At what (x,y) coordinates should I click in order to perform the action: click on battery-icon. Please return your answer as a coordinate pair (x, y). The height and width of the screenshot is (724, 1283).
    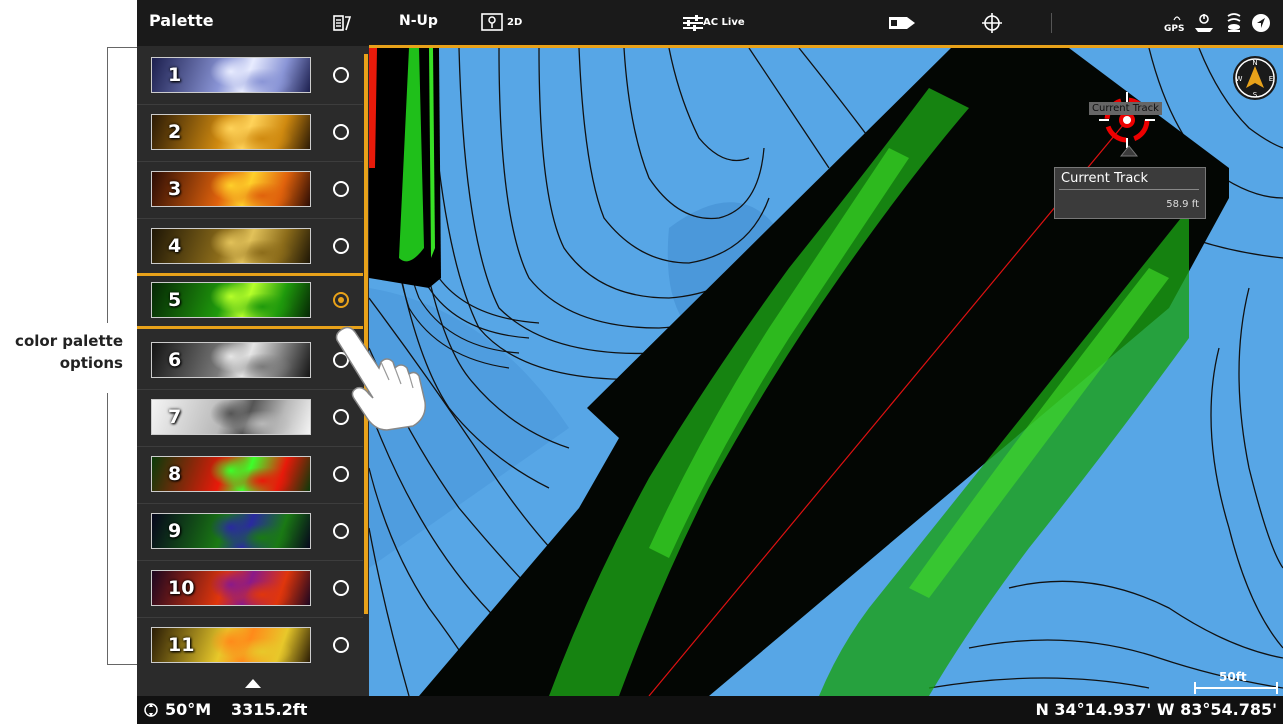
    Looking at the image, I should click on (902, 23).